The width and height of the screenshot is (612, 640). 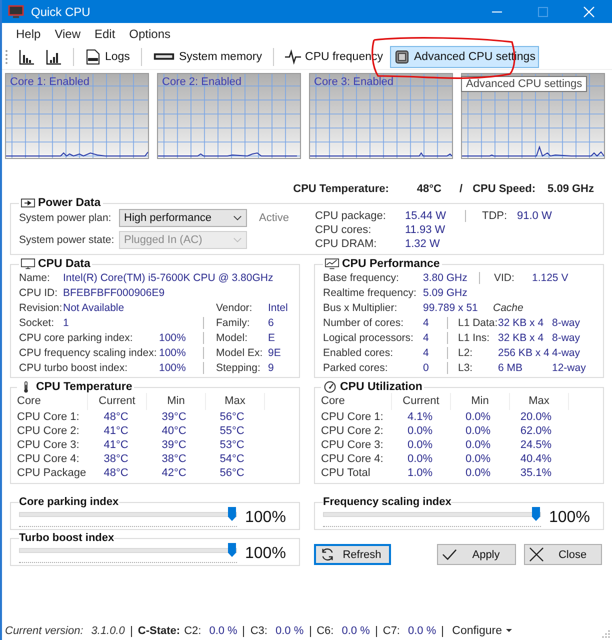 What do you see at coordinates (361, 278) in the screenshot?
I see `field-label: Base frequency:` at bounding box center [361, 278].